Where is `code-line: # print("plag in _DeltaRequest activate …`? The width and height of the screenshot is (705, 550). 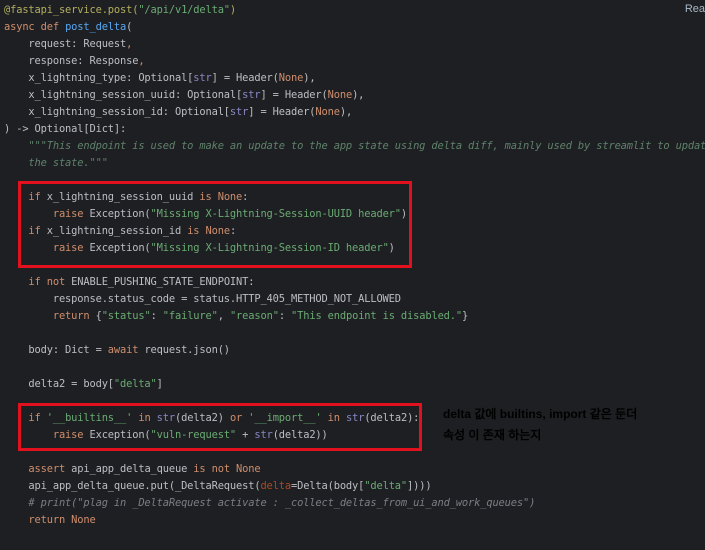
code-line: # print("plag in _DeltaRequest activate … is located at coordinates (269, 503).